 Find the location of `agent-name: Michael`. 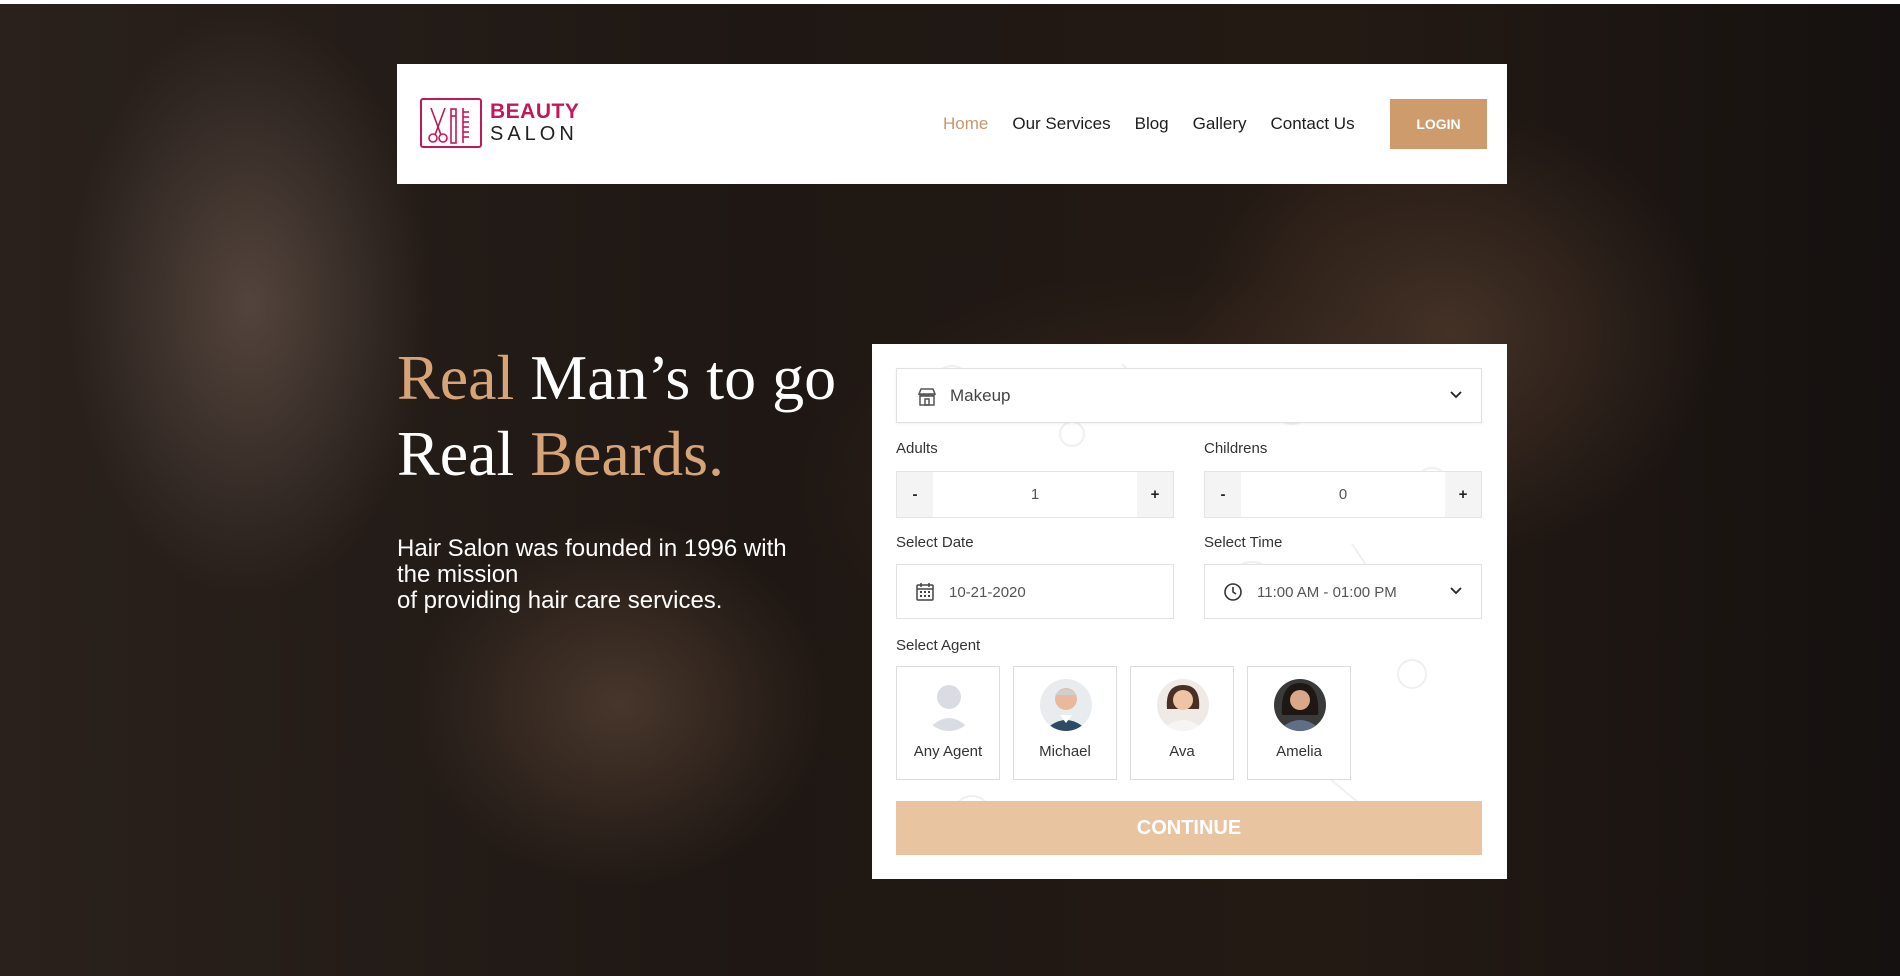

agent-name: Michael is located at coordinates (1065, 751).